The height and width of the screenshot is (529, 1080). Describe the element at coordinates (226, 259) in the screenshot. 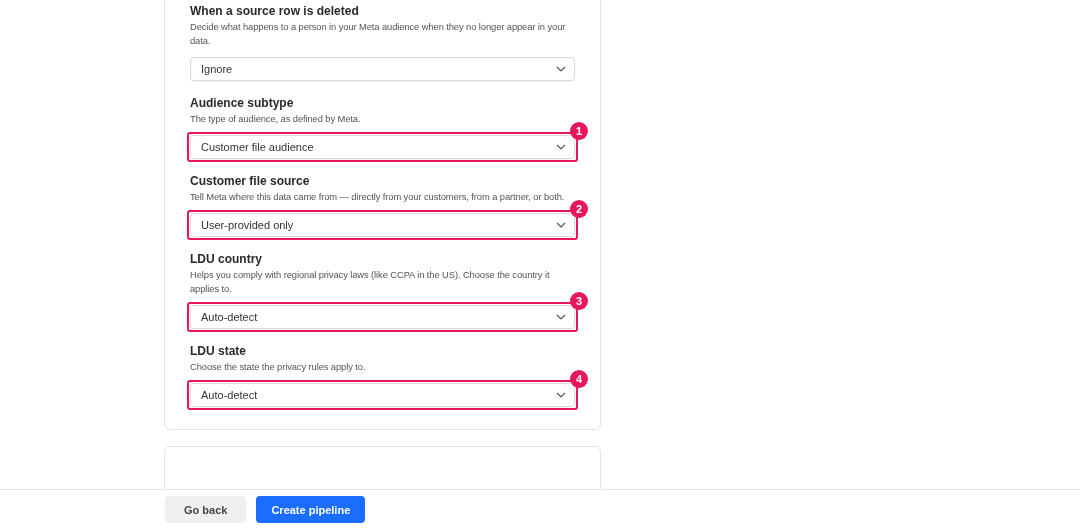

I see `field-label: LDU country` at that location.